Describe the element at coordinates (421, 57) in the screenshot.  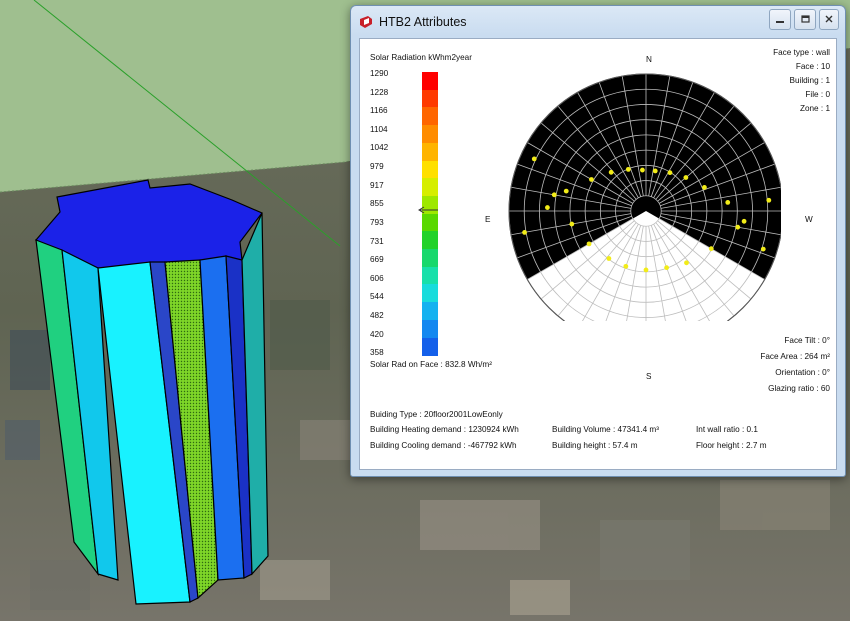
I see `scale-title: Solar Radiation kWhm2year` at that location.